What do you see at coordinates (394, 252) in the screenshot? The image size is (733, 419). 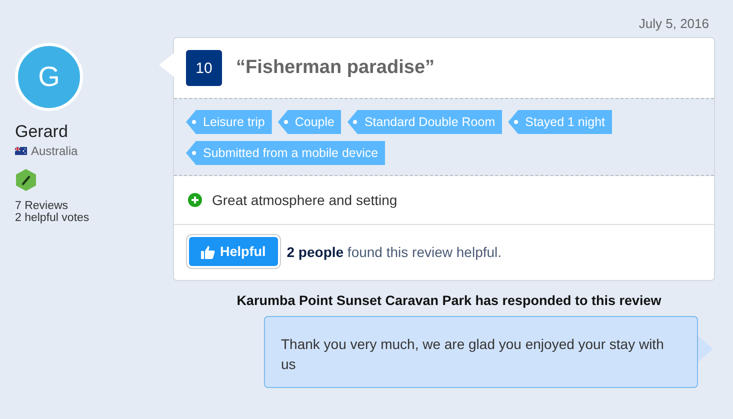 I see `helpful-count-text: 2 people found this review helpful.` at bounding box center [394, 252].